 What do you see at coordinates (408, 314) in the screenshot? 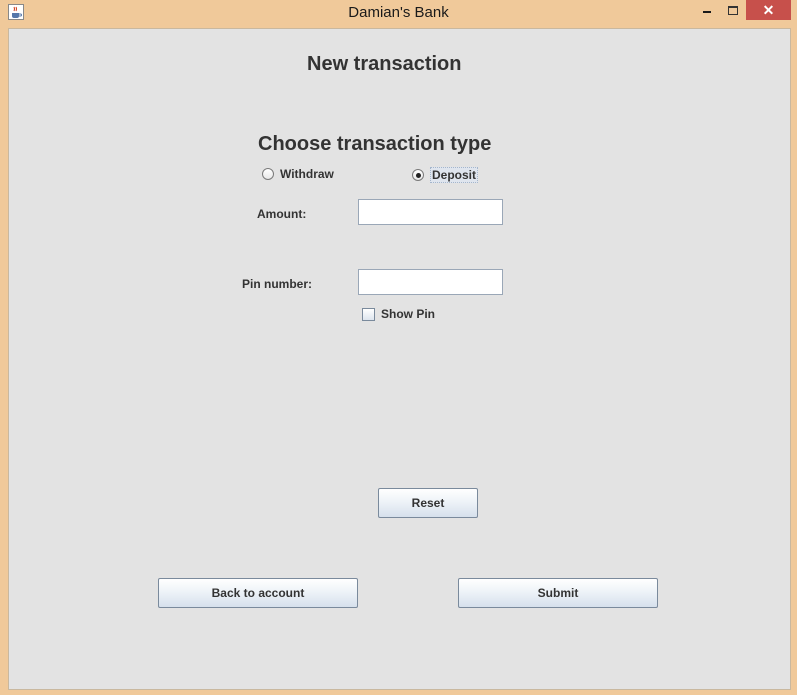
I see `show-pin-label: Show Pin` at bounding box center [408, 314].